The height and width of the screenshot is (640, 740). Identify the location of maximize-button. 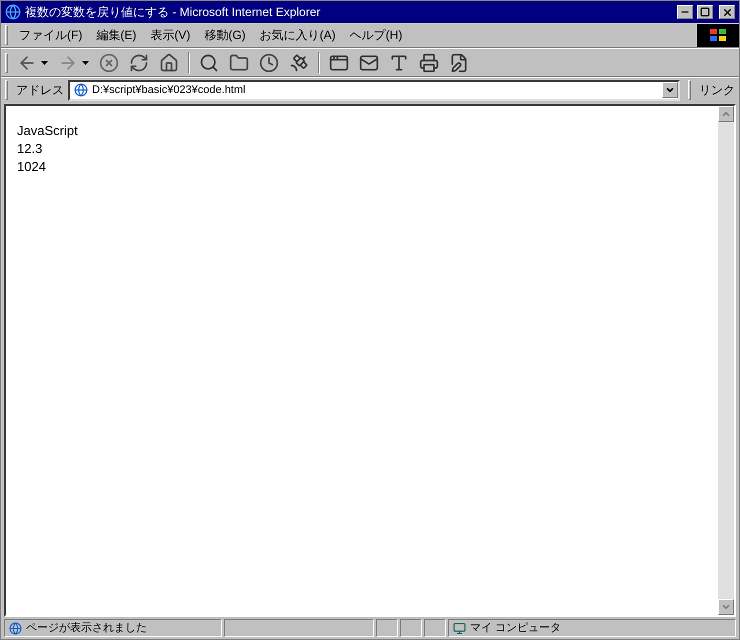
(705, 12).